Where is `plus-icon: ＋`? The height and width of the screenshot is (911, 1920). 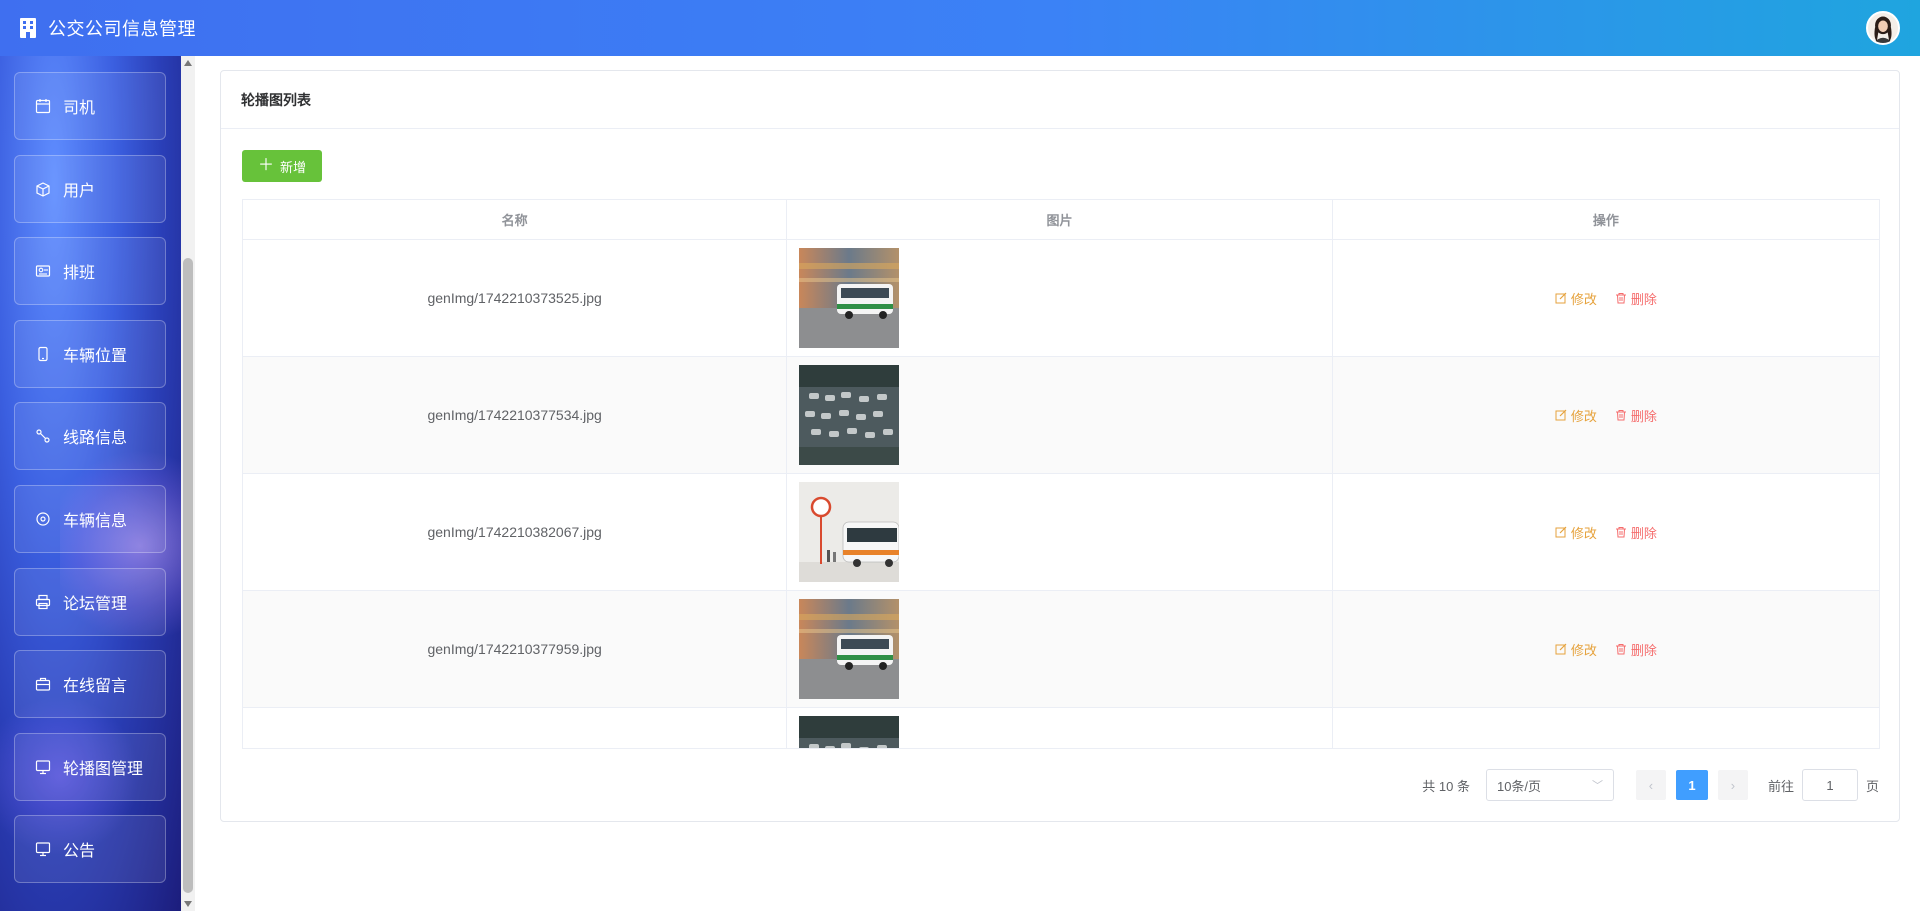
plus-icon: ＋ is located at coordinates (265, 165).